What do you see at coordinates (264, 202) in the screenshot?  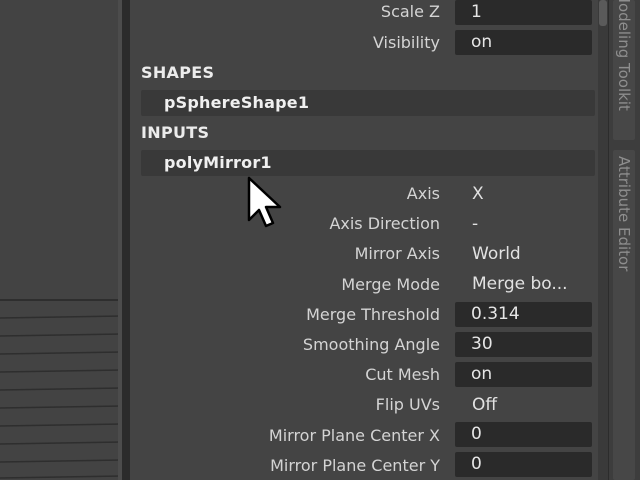 I see `arrow-cursor-icon` at bounding box center [264, 202].